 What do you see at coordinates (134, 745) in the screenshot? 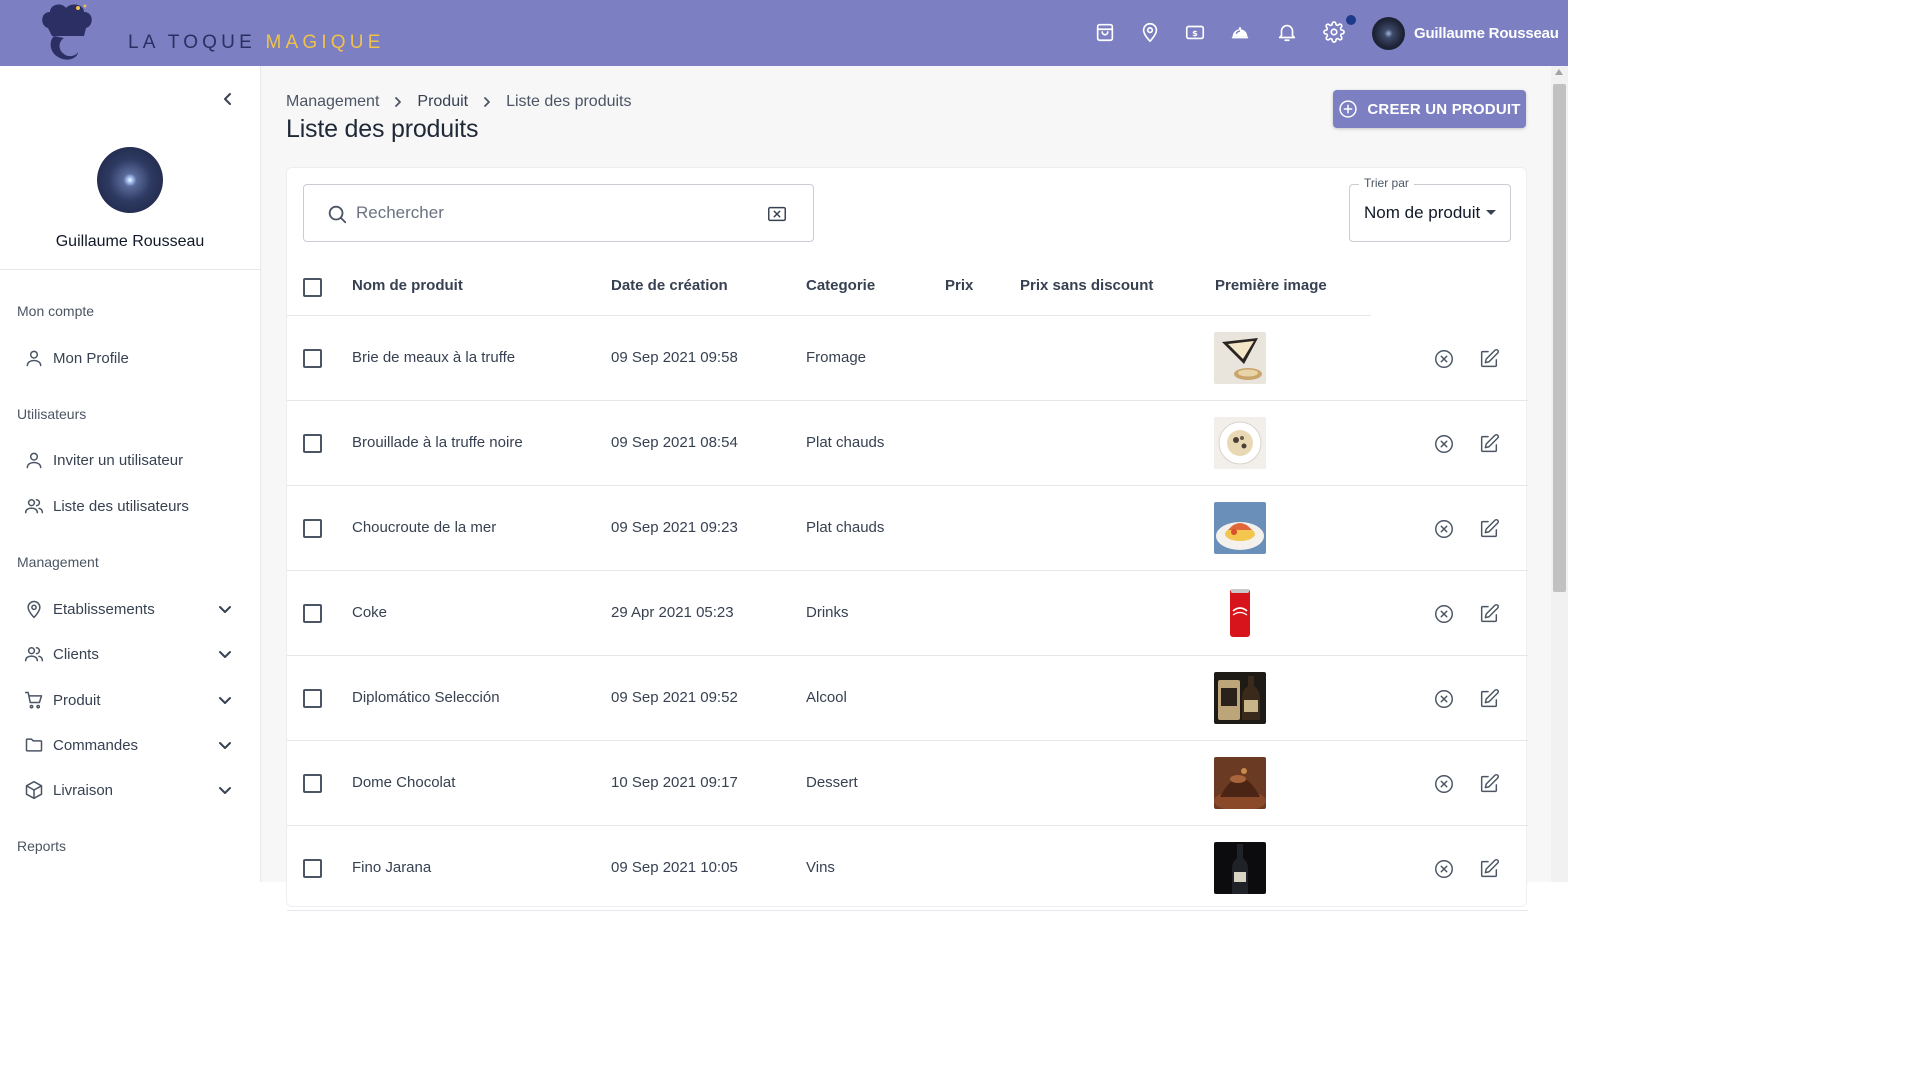
I see `sidebar-item-orders: Commandes` at bounding box center [134, 745].